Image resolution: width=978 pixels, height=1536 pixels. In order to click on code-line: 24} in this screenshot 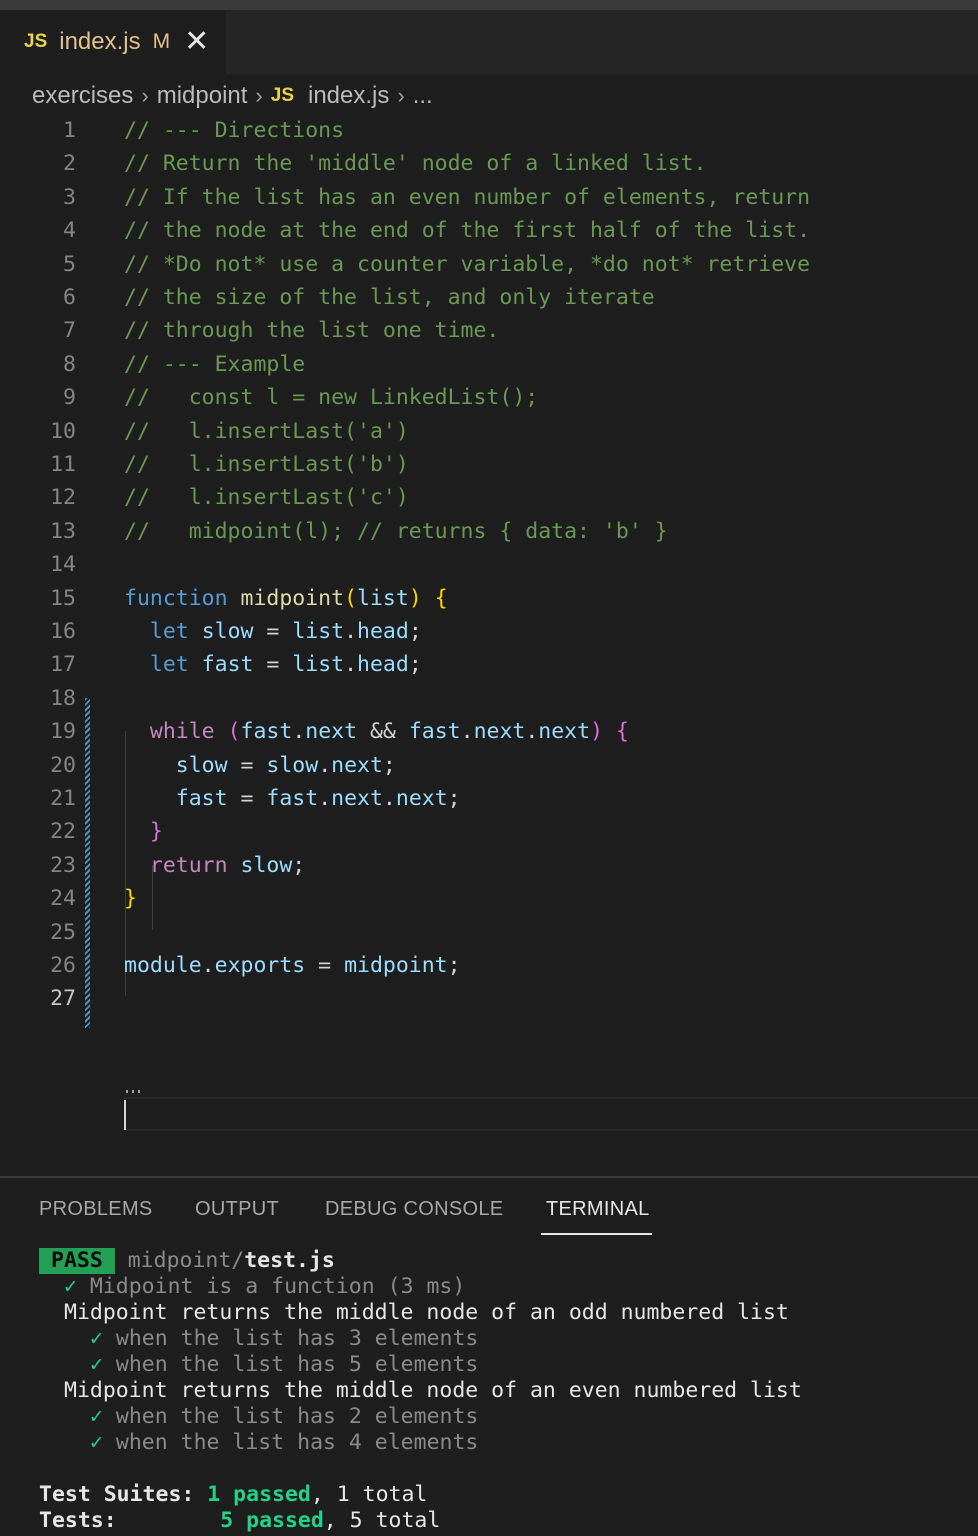, I will do `click(489, 898)`.